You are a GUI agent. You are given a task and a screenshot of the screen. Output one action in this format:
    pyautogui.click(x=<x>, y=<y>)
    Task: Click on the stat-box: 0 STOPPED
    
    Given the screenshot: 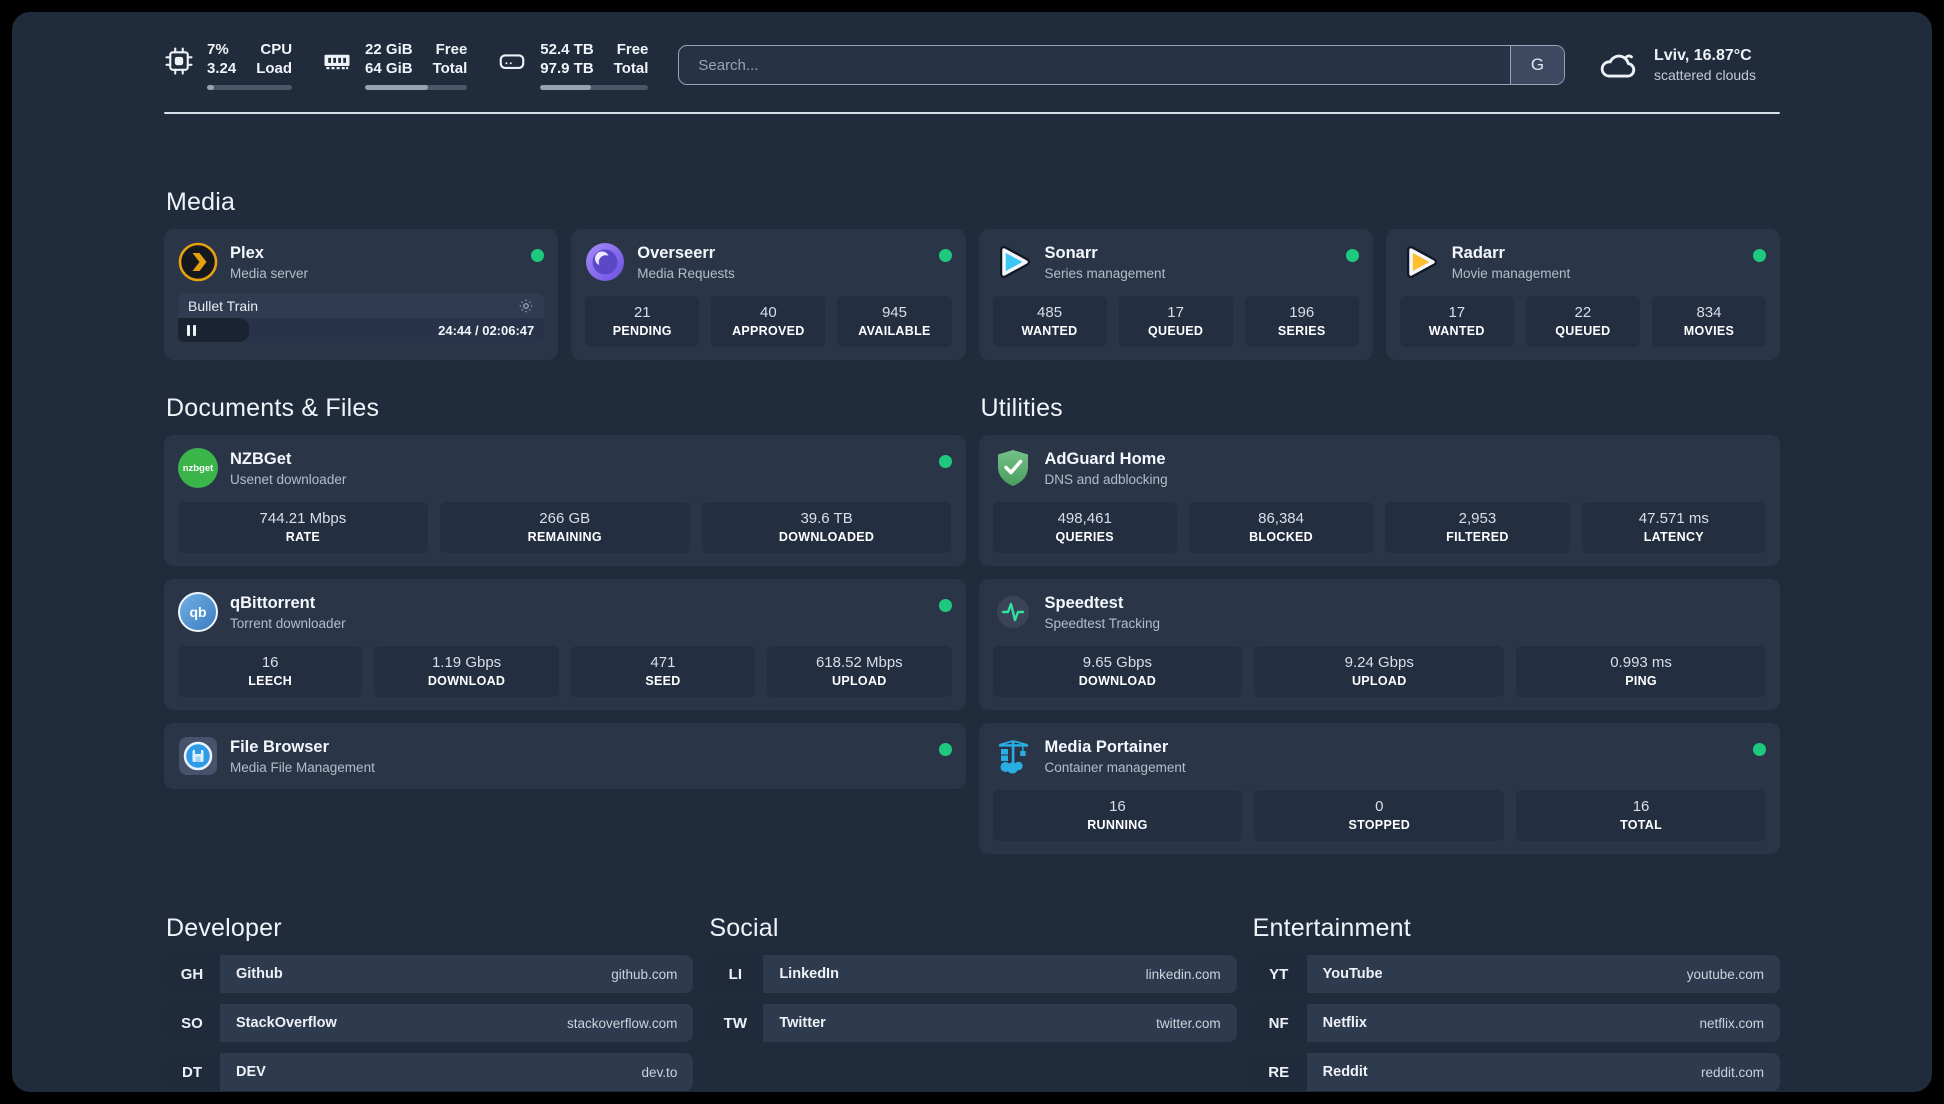 What is the action you would take?
    pyautogui.click(x=1379, y=815)
    